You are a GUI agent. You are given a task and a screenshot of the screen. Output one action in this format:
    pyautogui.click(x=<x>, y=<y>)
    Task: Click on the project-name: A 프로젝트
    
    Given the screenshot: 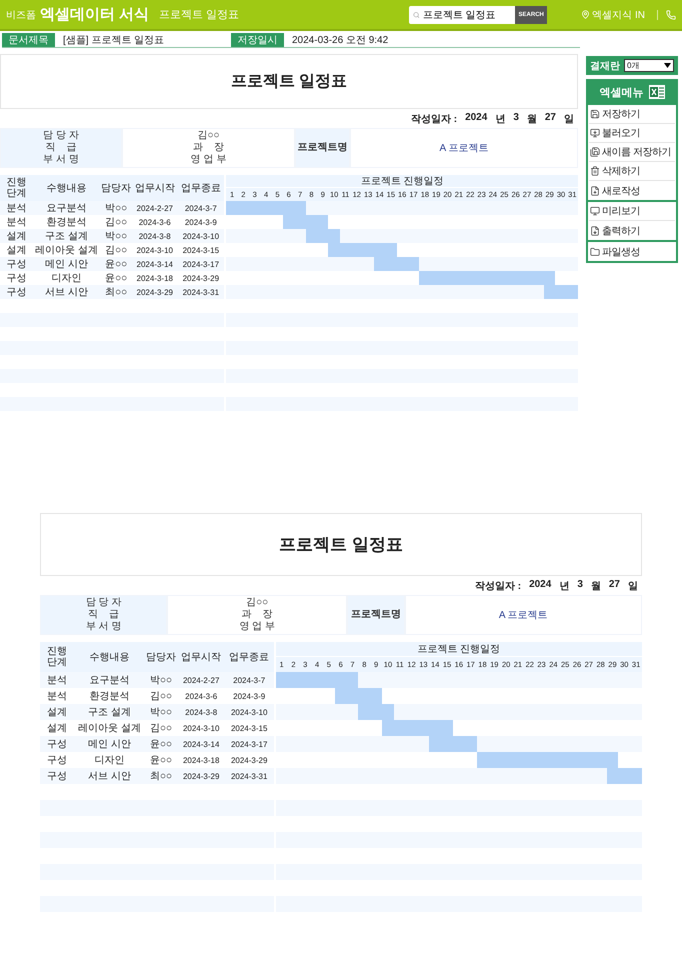 What is the action you would take?
    pyautogui.click(x=523, y=615)
    